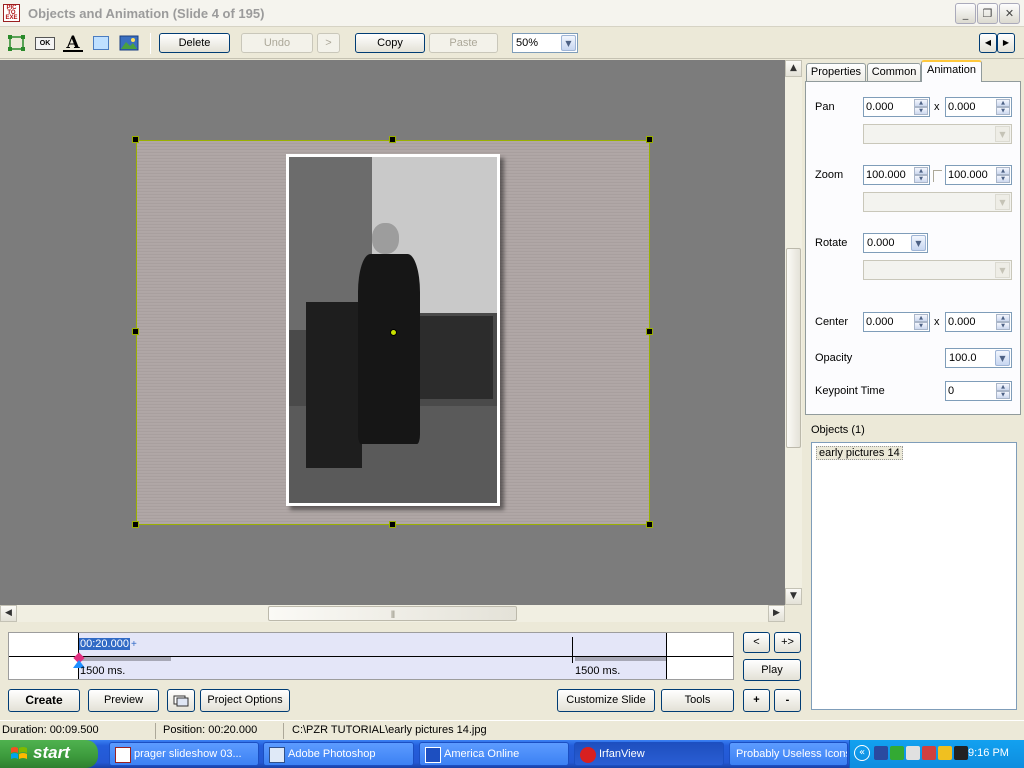  I want to click on add-keypoint-marker: +, so click(134, 644).